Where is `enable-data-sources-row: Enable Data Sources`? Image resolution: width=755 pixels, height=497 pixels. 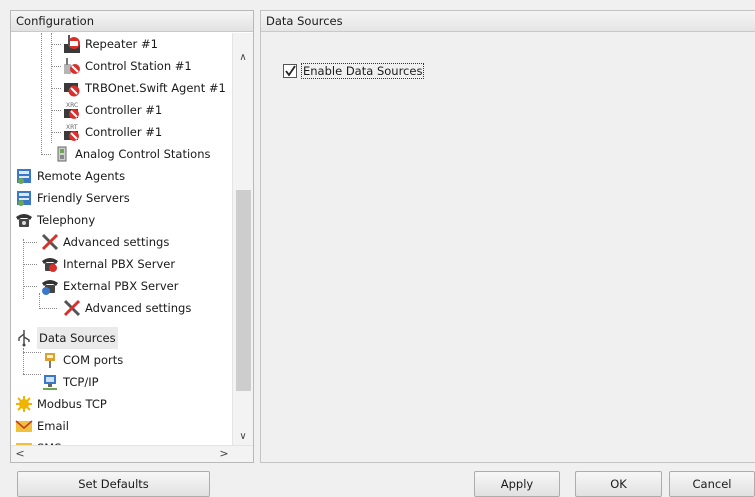 enable-data-sources-row: Enable Data Sources is located at coordinates (354, 71).